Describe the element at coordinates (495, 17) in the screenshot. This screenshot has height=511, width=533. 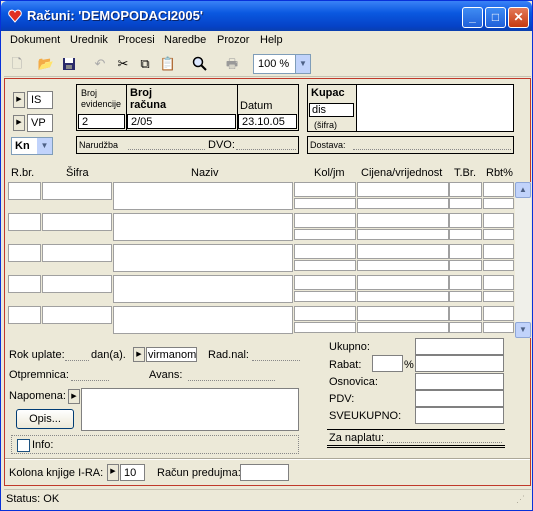
I see `maximize-button: □` at that location.